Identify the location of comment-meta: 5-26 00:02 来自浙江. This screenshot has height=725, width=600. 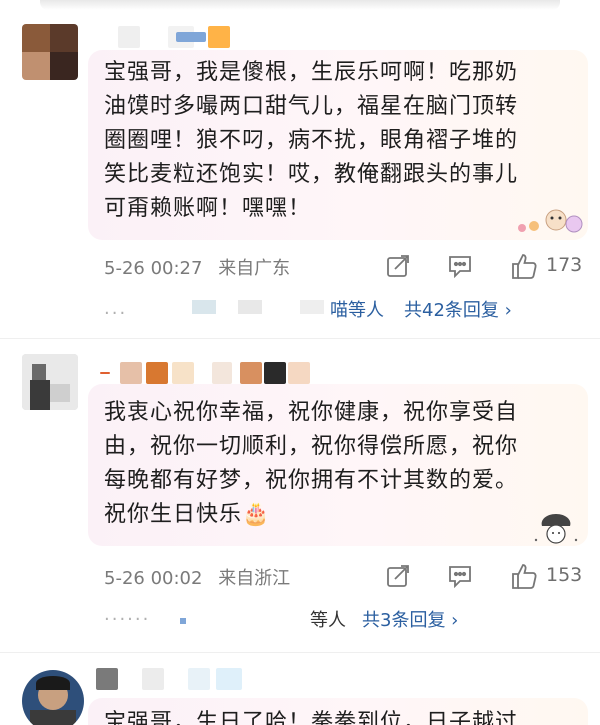
(202, 577).